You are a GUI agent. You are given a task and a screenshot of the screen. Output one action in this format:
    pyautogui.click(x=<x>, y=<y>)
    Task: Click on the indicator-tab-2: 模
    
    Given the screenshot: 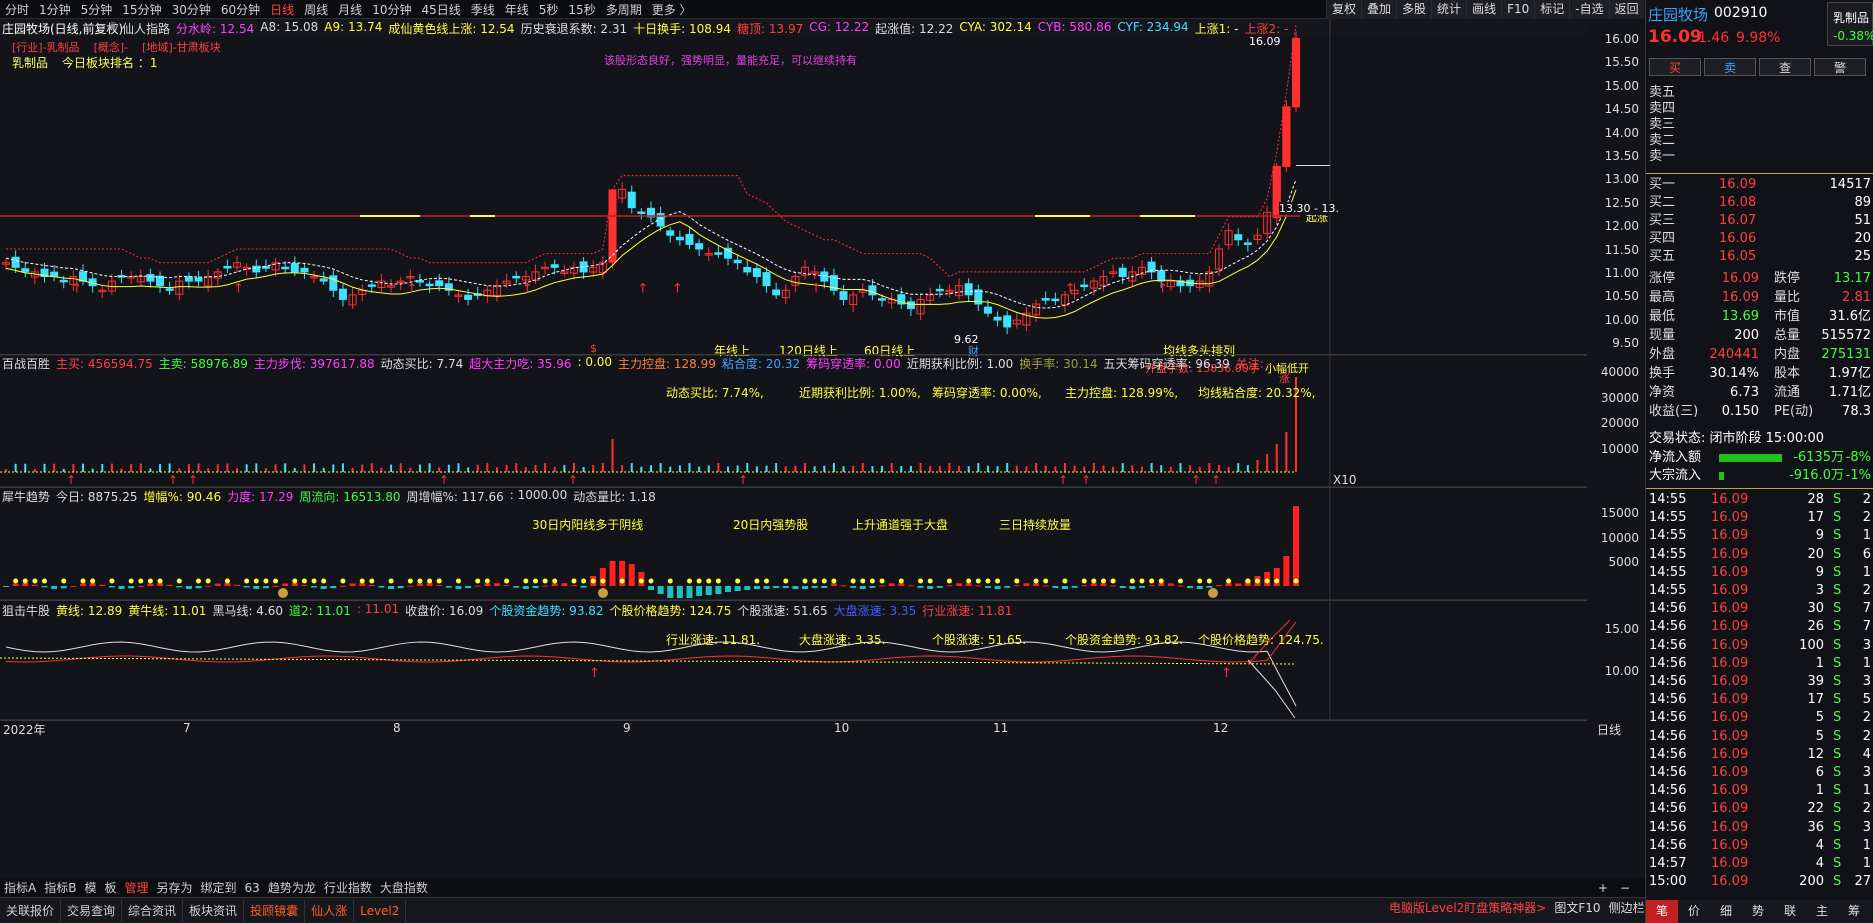 What is the action you would take?
    pyautogui.click(x=90, y=887)
    